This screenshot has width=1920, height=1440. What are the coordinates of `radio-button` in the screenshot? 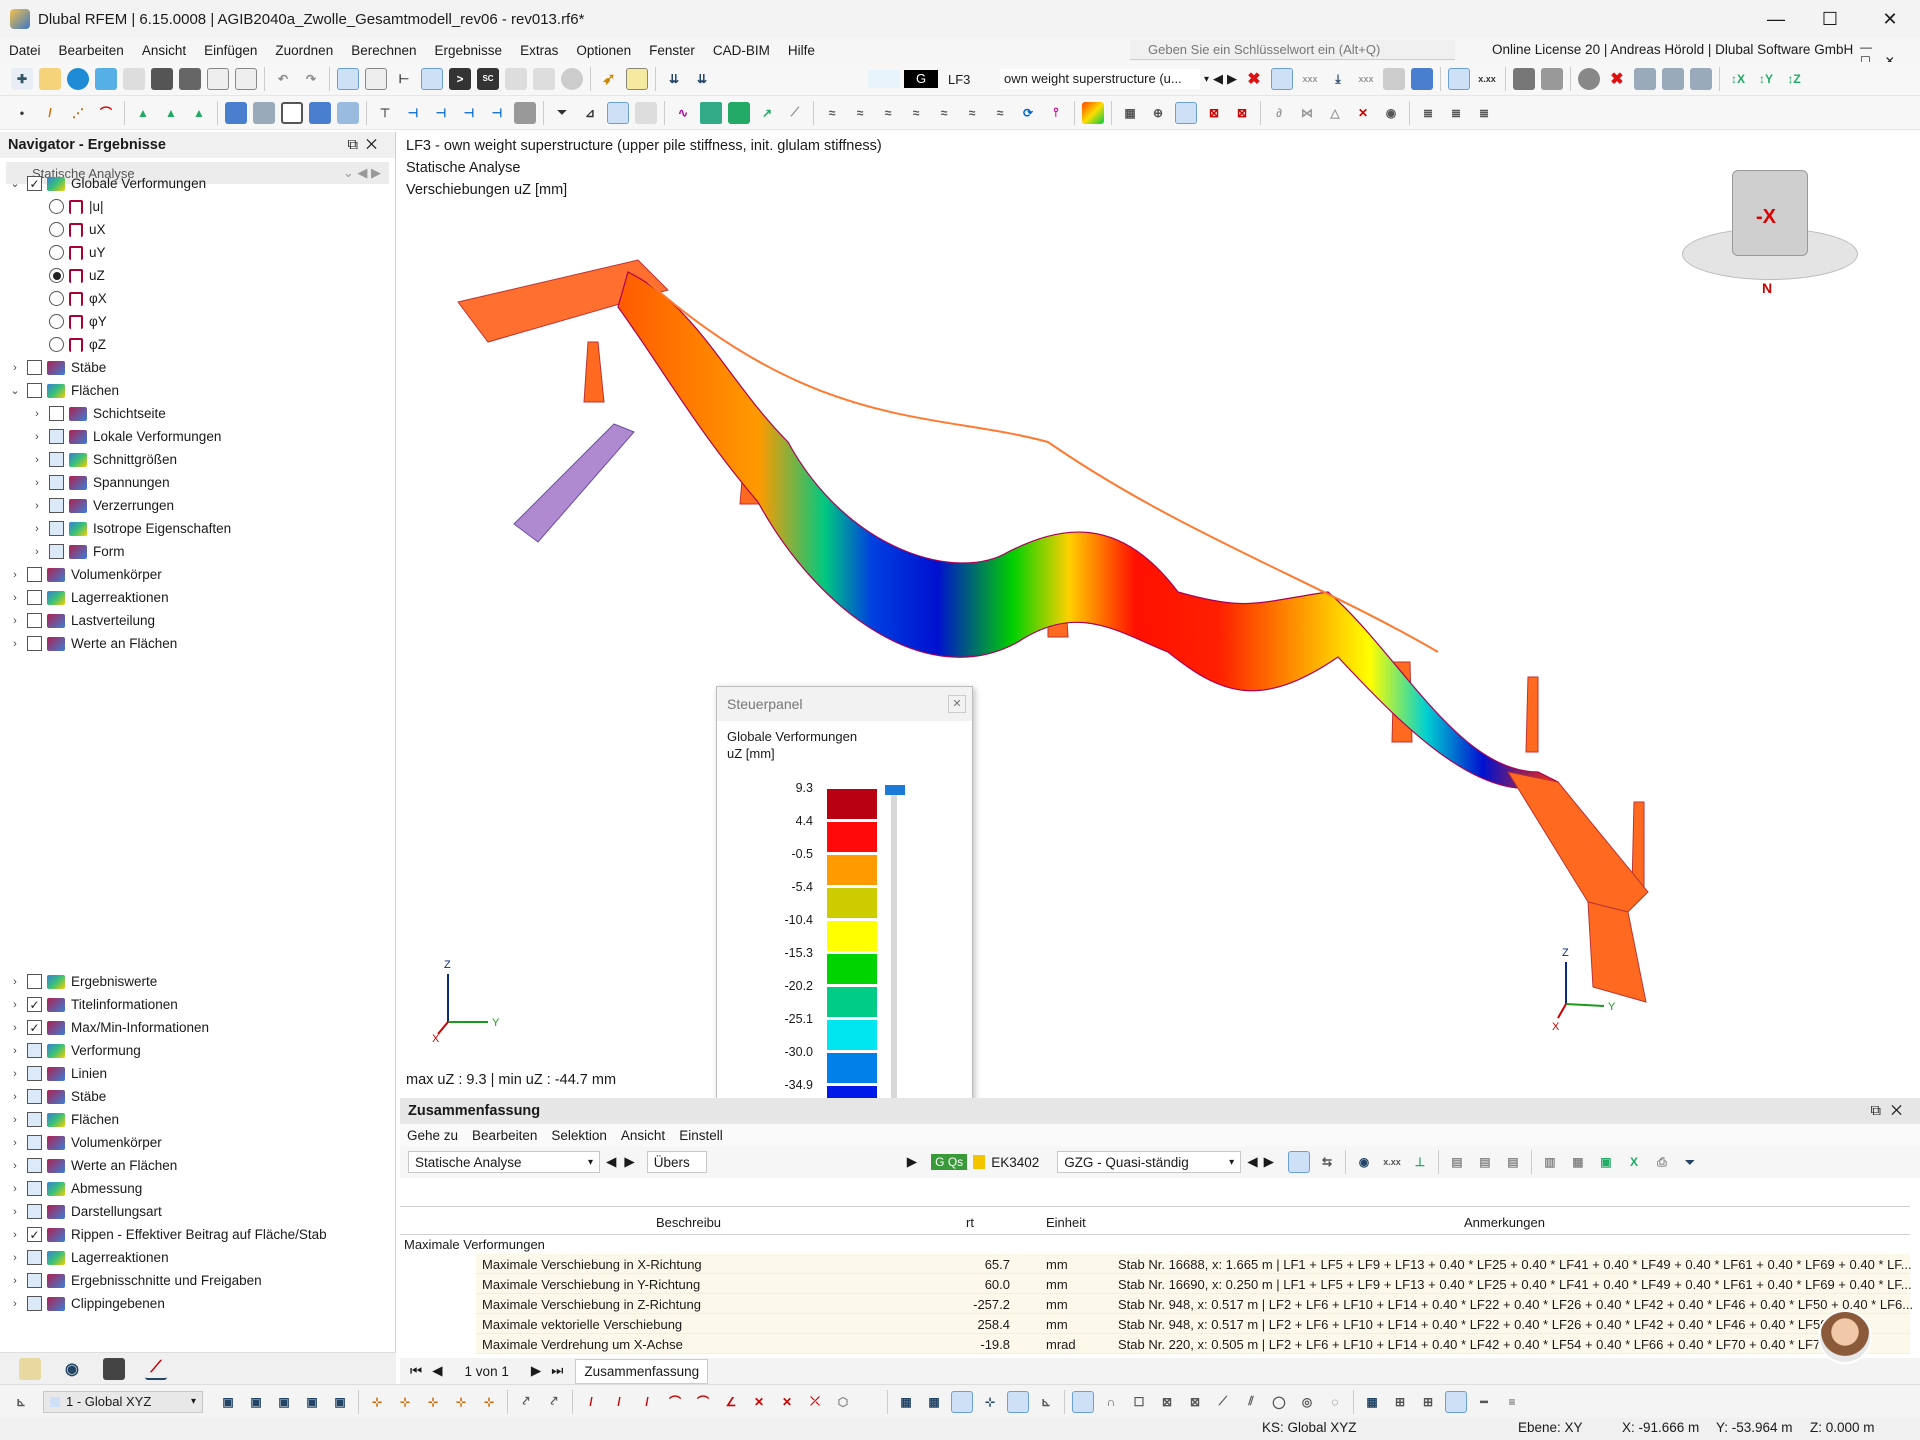 It's located at (56, 321).